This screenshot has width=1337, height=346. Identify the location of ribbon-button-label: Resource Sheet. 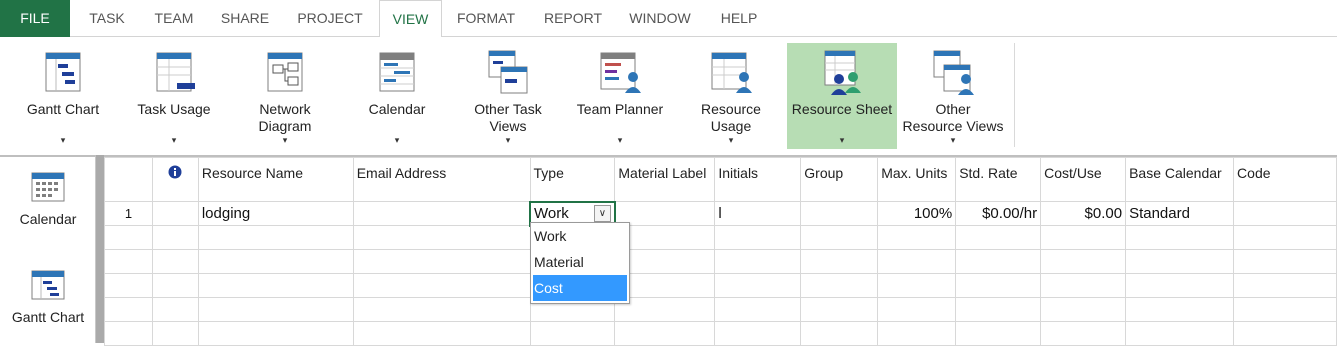
(842, 109).